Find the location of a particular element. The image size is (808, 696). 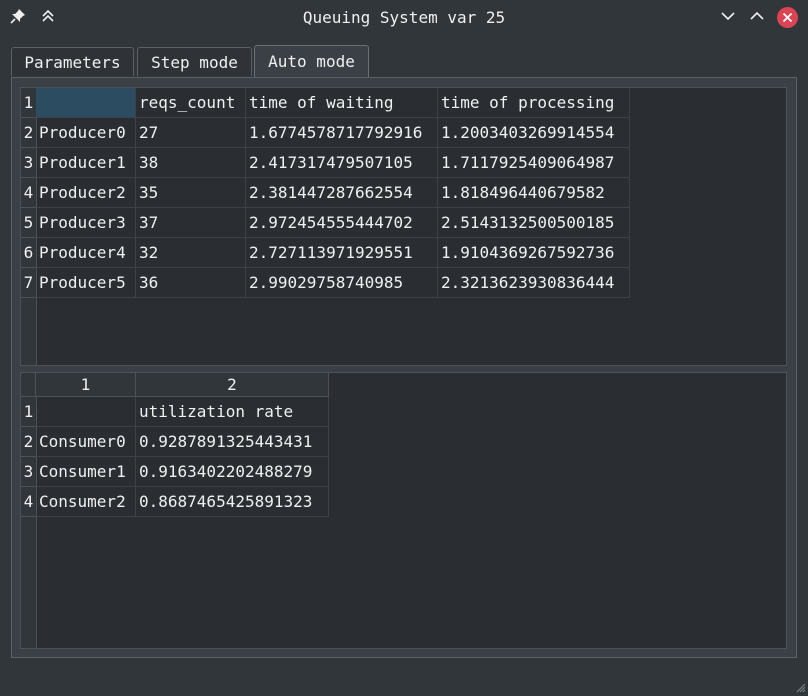

table-cell: 2.727113971929551 is located at coordinates (342, 253).